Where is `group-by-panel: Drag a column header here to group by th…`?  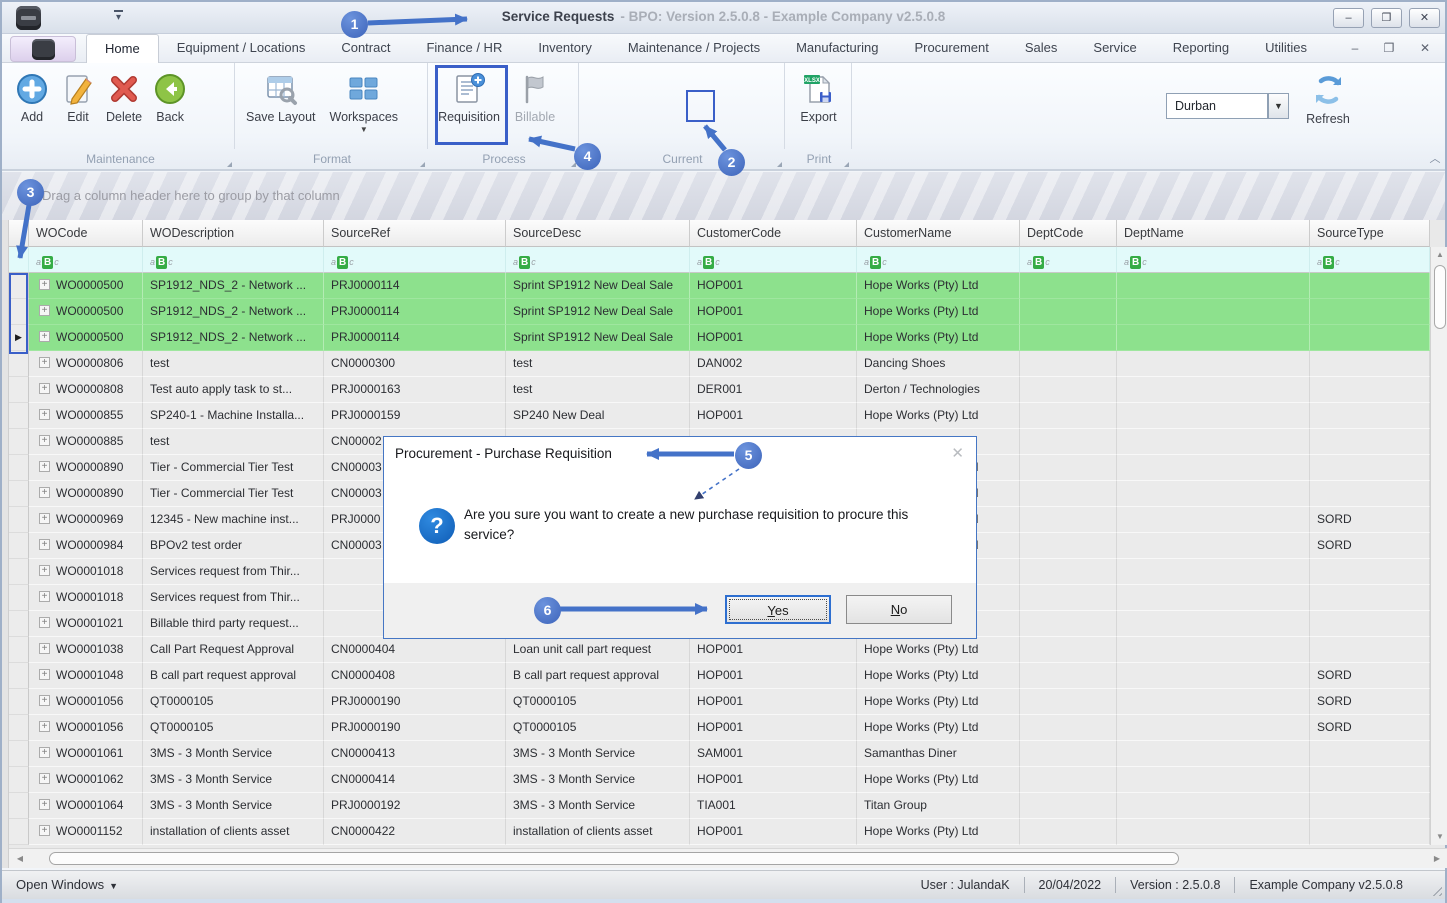
group-by-panel: Drag a column header here to group by th… is located at coordinates (723, 196).